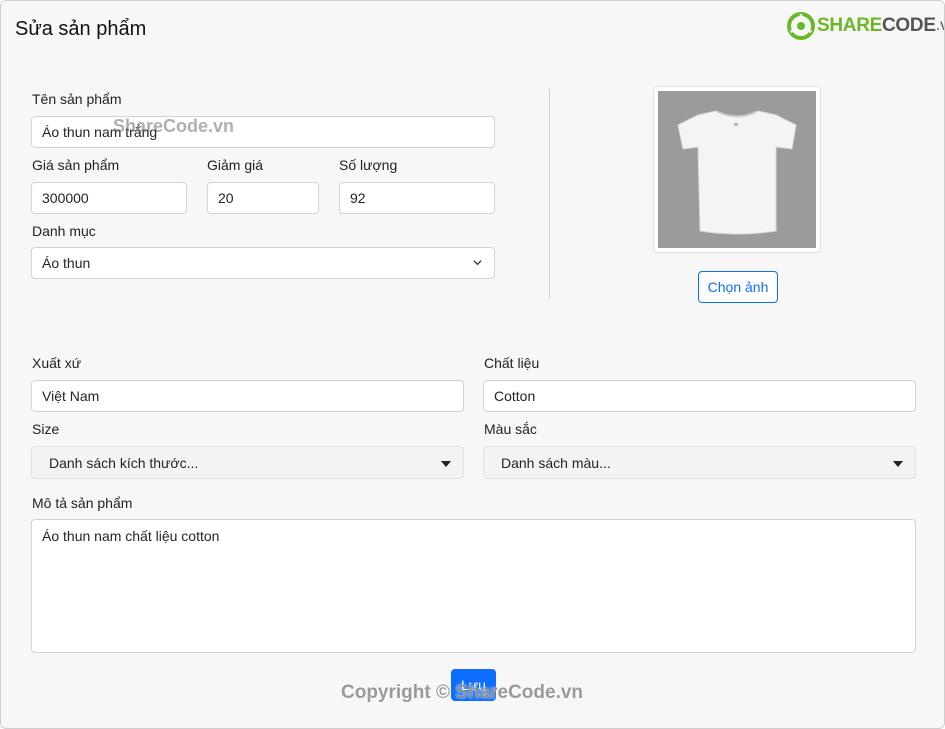 The image size is (945, 729). What do you see at coordinates (263, 263) in the screenshot?
I see `category-select: Áo thun` at bounding box center [263, 263].